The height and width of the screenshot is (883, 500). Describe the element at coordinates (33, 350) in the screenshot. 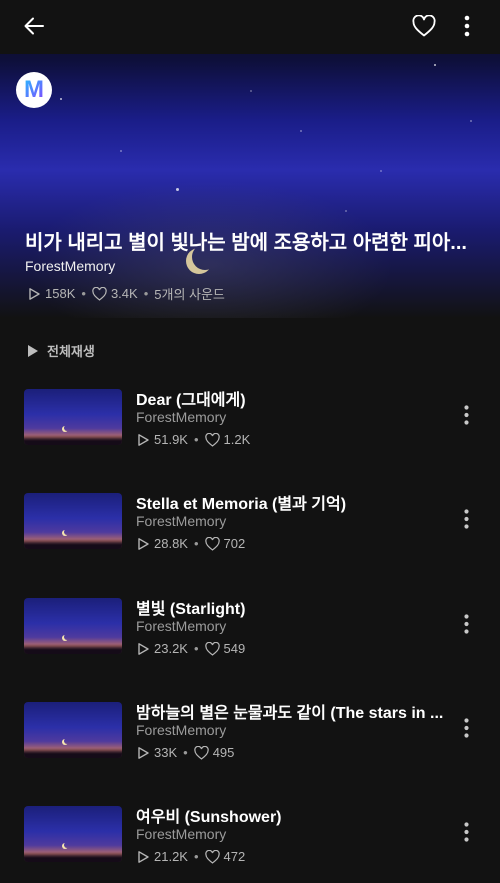

I see `play-icon` at that location.